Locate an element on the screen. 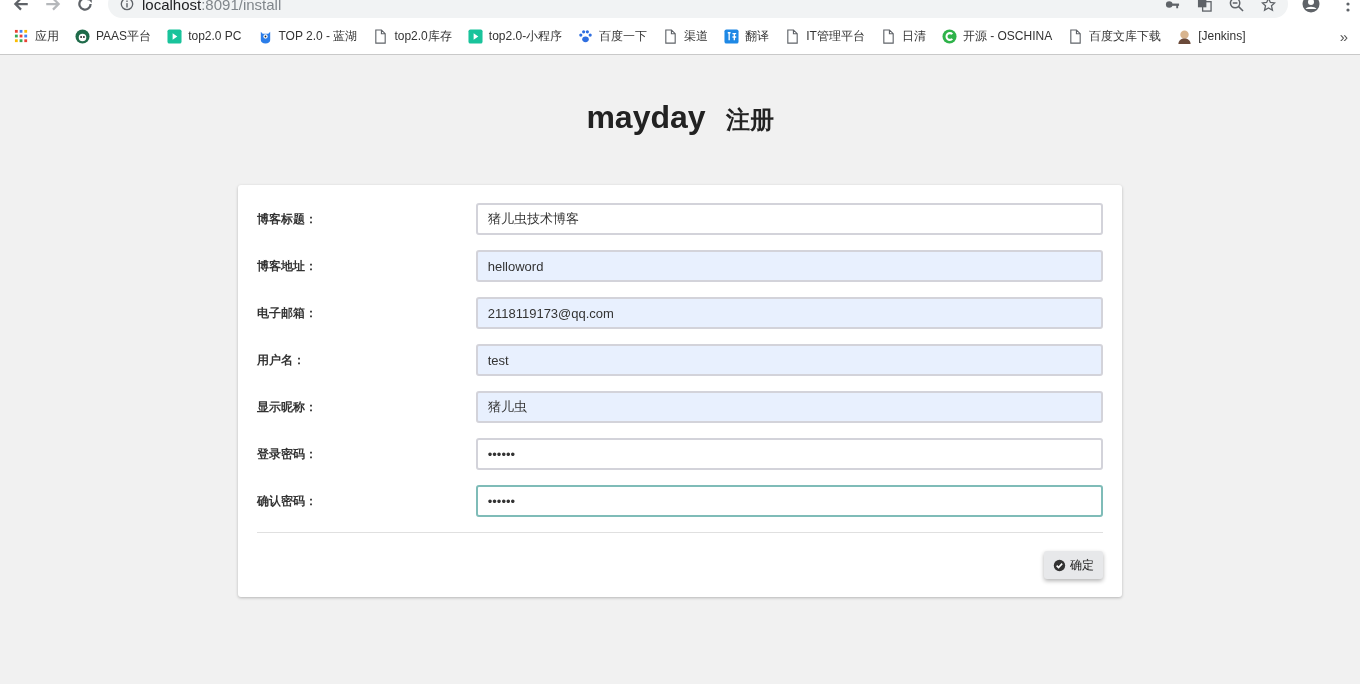 The image size is (1360, 684). bookmark-label: 翻译 is located at coordinates (757, 36).